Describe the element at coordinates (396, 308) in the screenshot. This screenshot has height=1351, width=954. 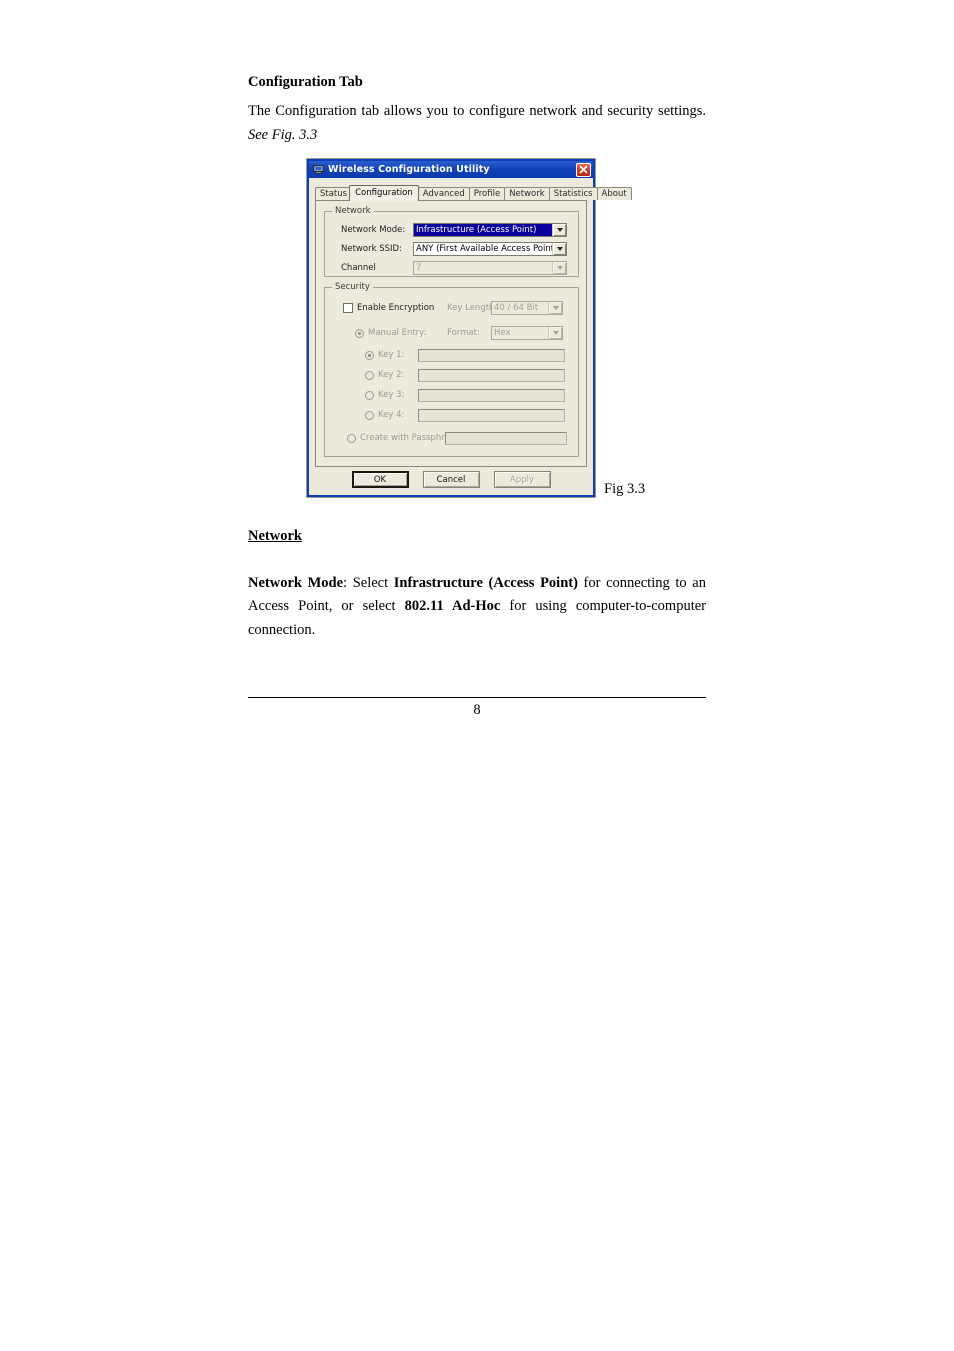
I see `enable-encryption-label: Enable Encryption` at that location.